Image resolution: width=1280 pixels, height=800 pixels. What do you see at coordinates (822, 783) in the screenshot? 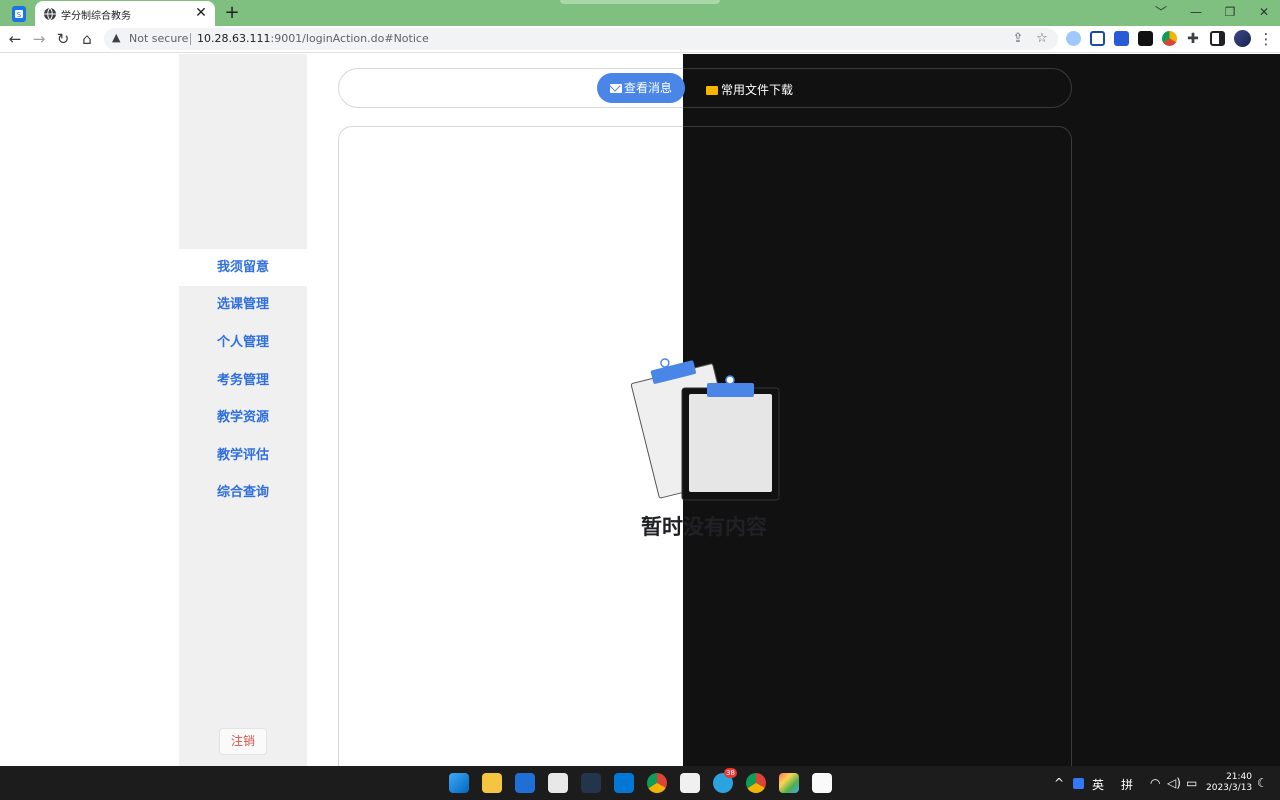
I see `document-app-icon` at bounding box center [822, 783].